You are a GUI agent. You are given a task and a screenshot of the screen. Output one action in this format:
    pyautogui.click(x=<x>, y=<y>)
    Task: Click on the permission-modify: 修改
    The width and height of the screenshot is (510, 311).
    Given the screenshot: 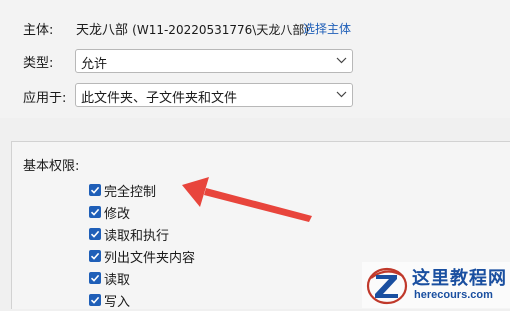 What is the action you would take?
    pyautogui.click(x=142, y=212)
    